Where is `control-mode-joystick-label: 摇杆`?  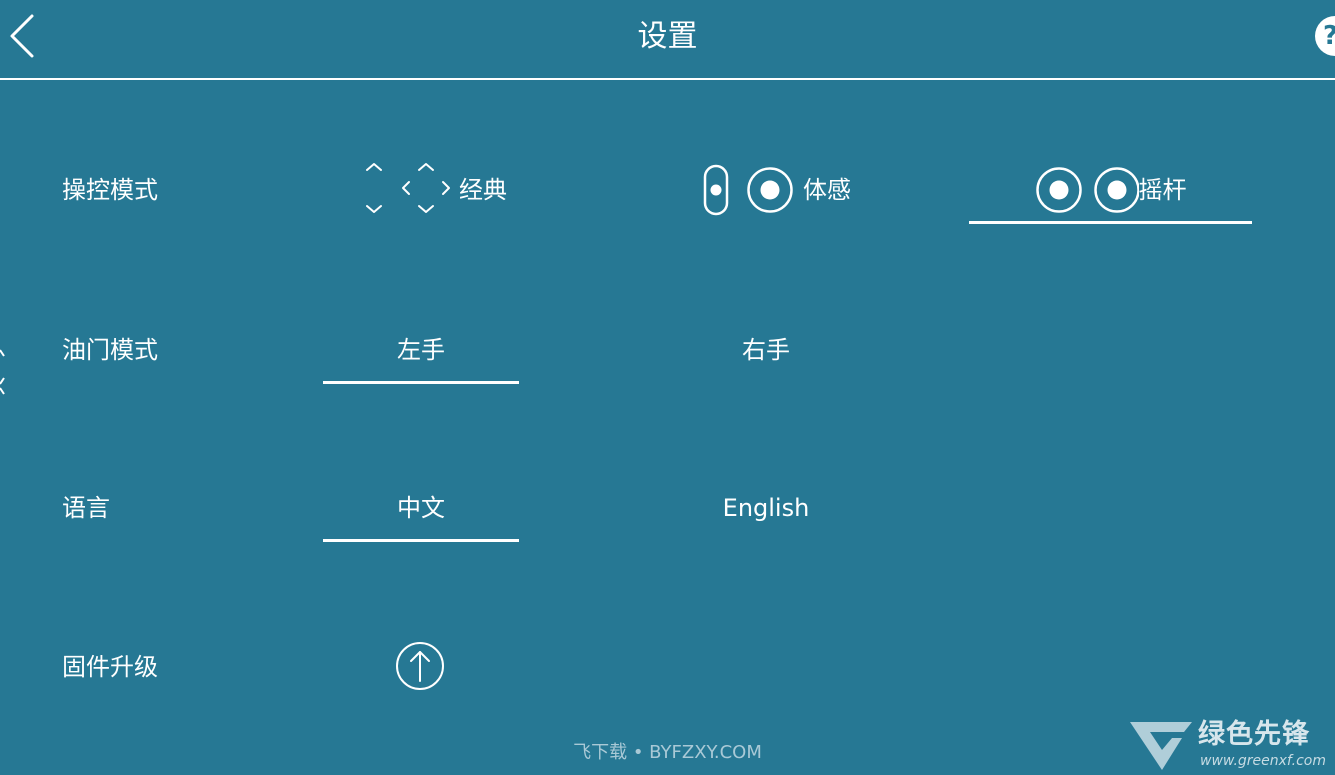 control-mode-joystick-label: 摇杆 is located at coordinates (1162, 190).